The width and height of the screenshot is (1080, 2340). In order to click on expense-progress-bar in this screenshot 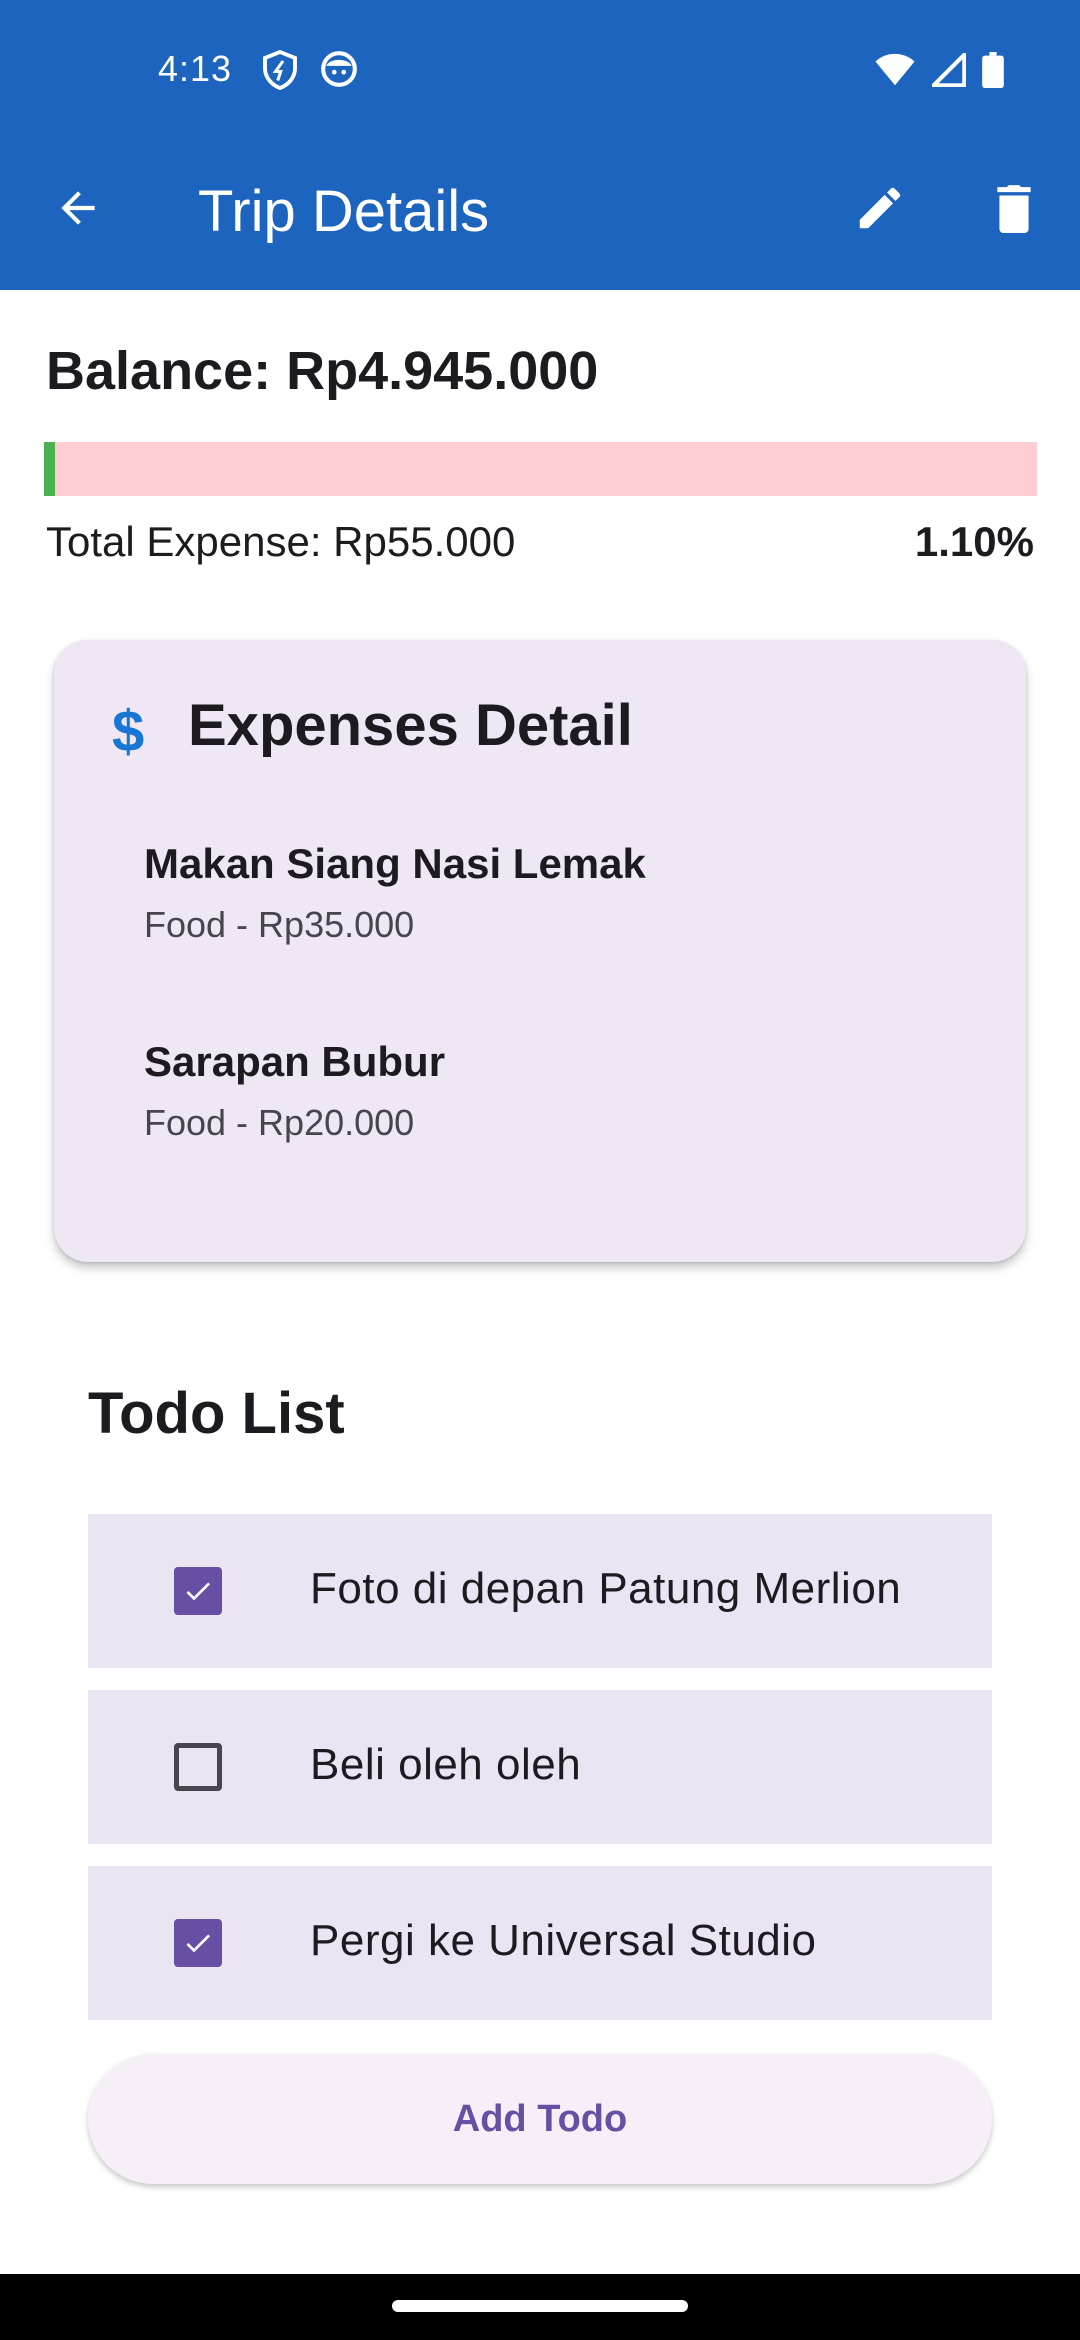, I will do `click(540, 469)`.